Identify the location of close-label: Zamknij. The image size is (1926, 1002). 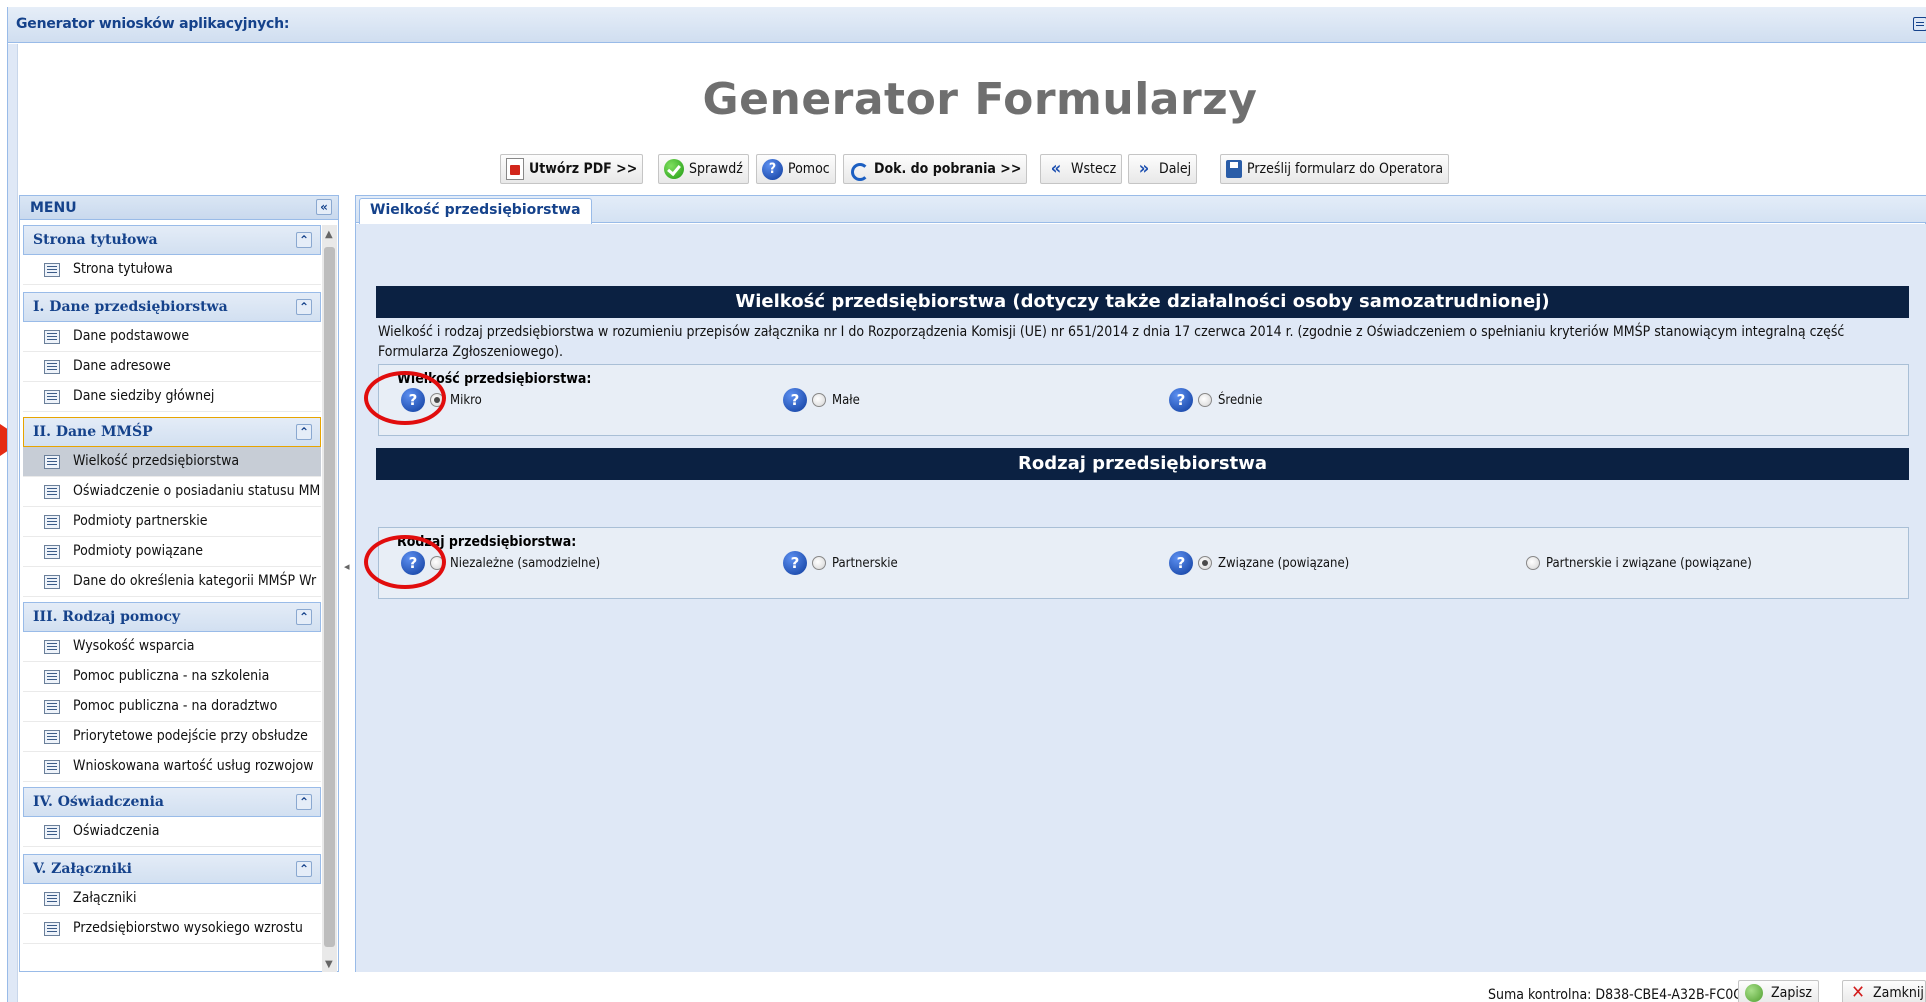
(1898, 993).